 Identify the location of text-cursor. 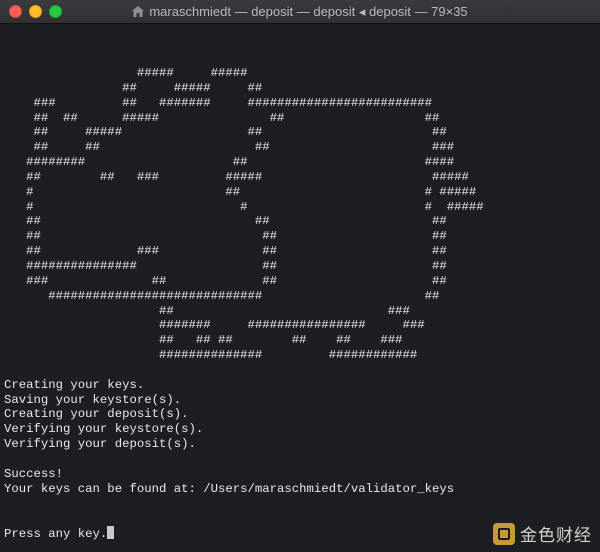
(111, 533).